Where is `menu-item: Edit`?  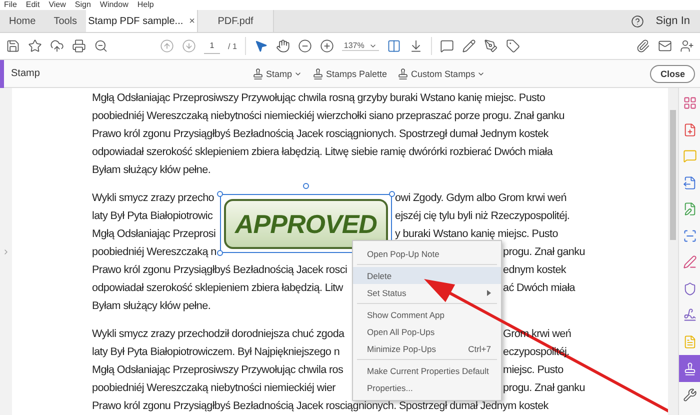
menu-item: Edit is located at coordinates (33, 5).